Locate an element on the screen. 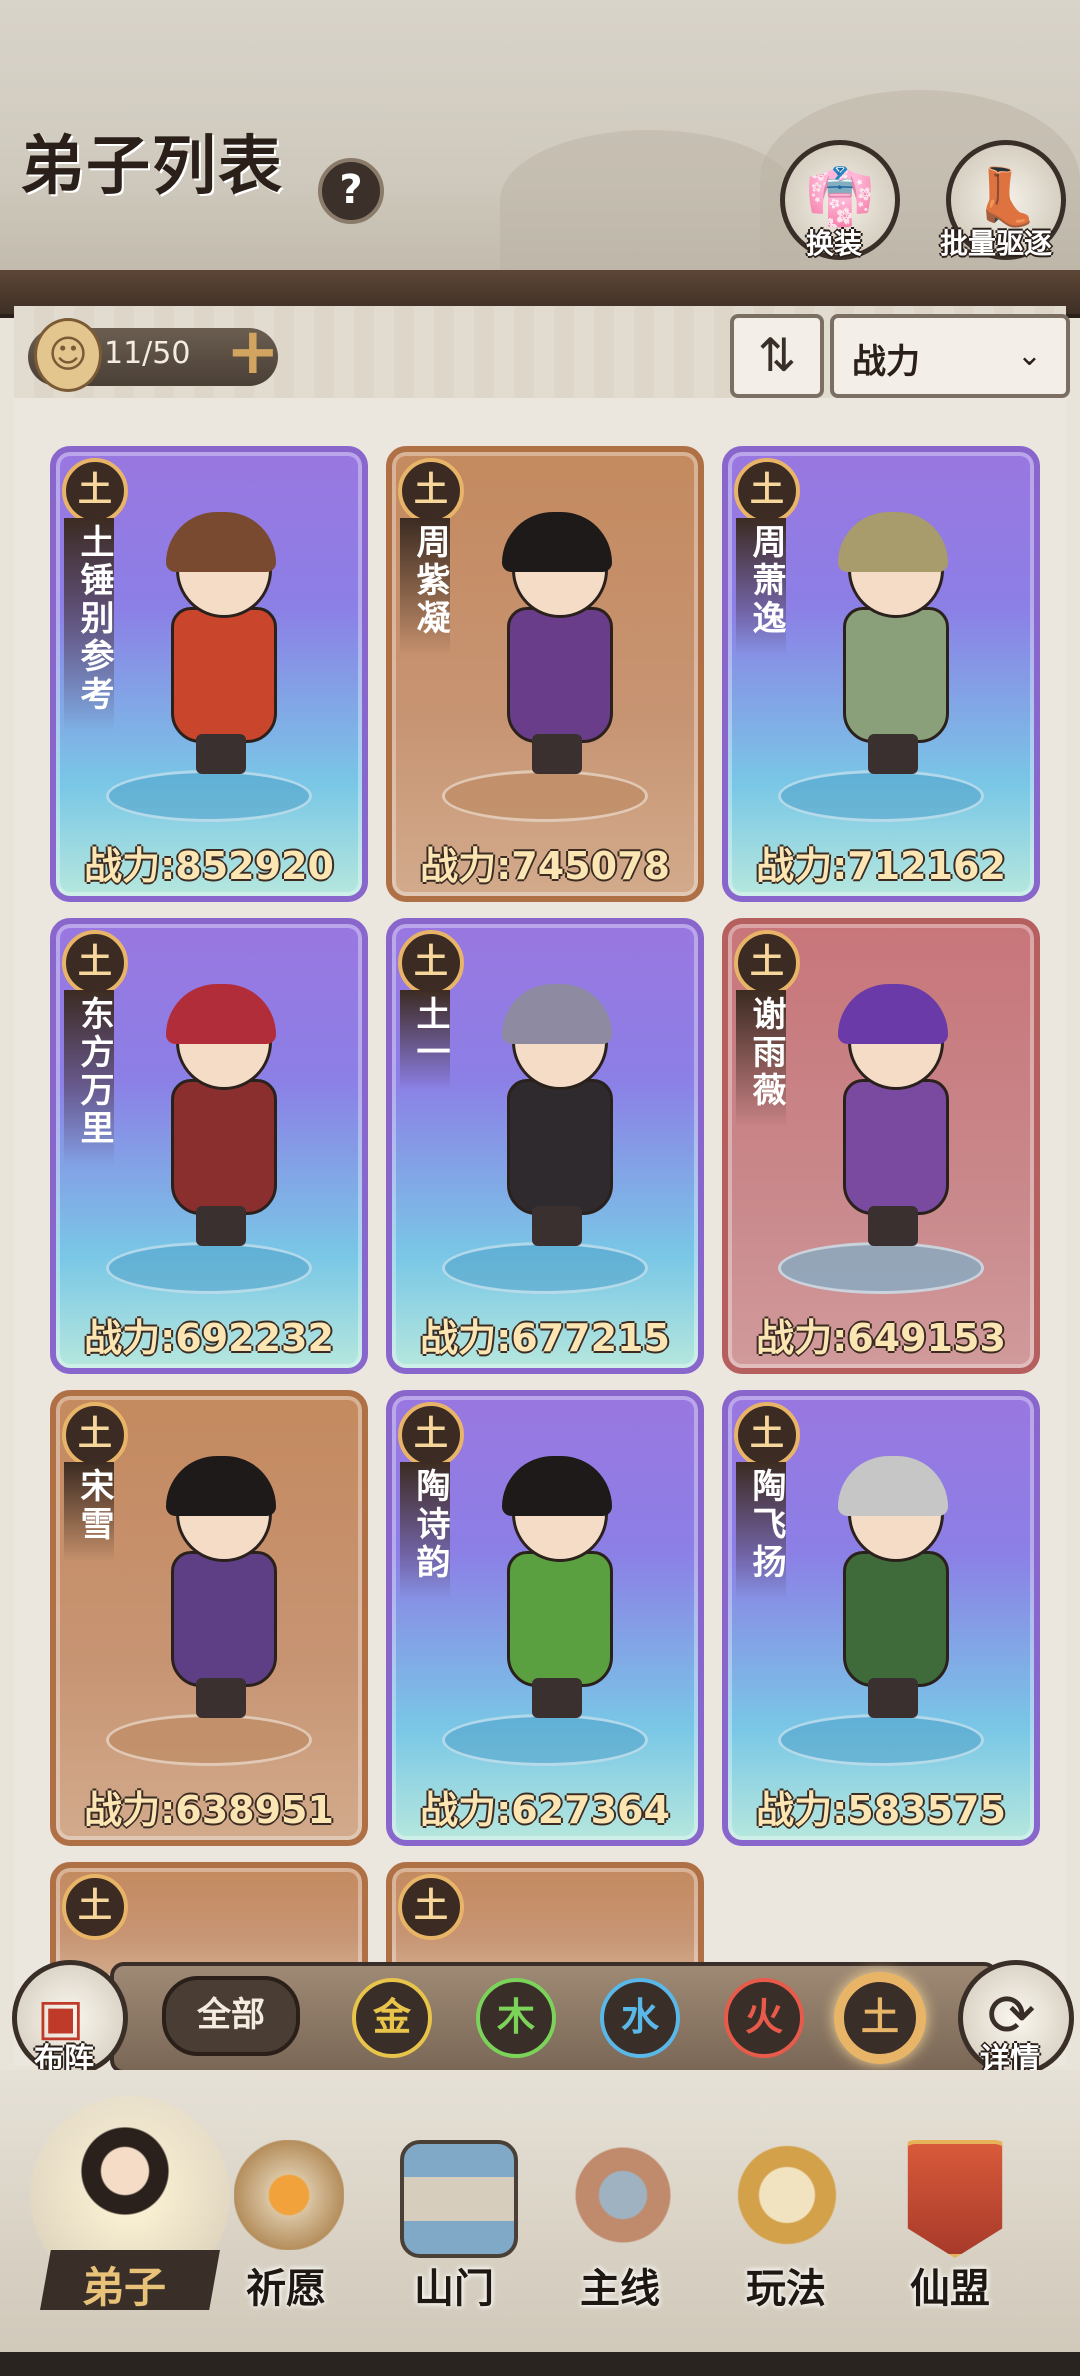 This screenshot has height=2376, width=1080. combat-power: 战力:677215 is located at coordinates (545, 1338).